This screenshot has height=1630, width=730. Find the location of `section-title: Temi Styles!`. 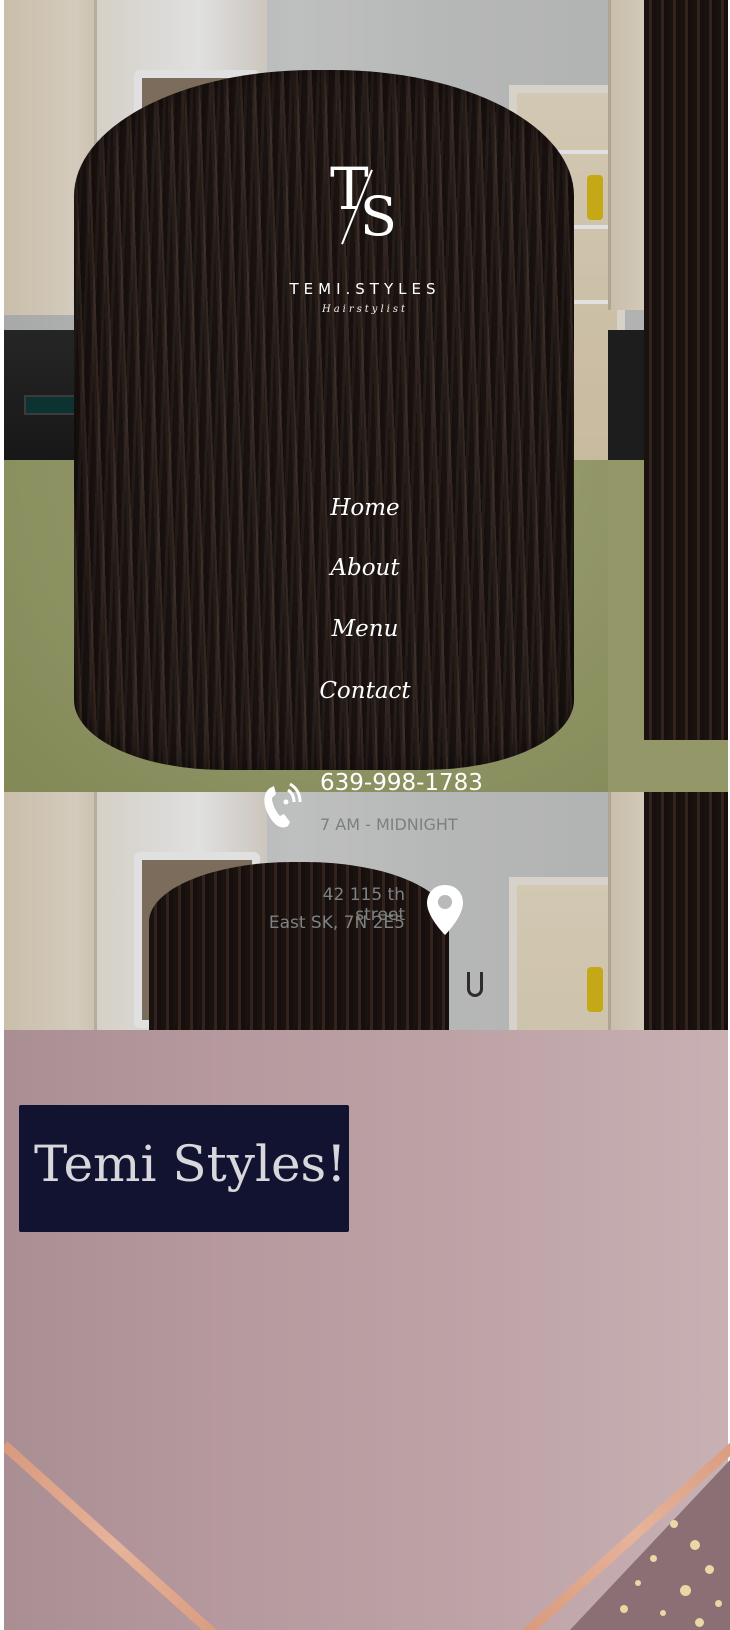

section-title: Temi Styles! is located at coordinates (190, 1164).